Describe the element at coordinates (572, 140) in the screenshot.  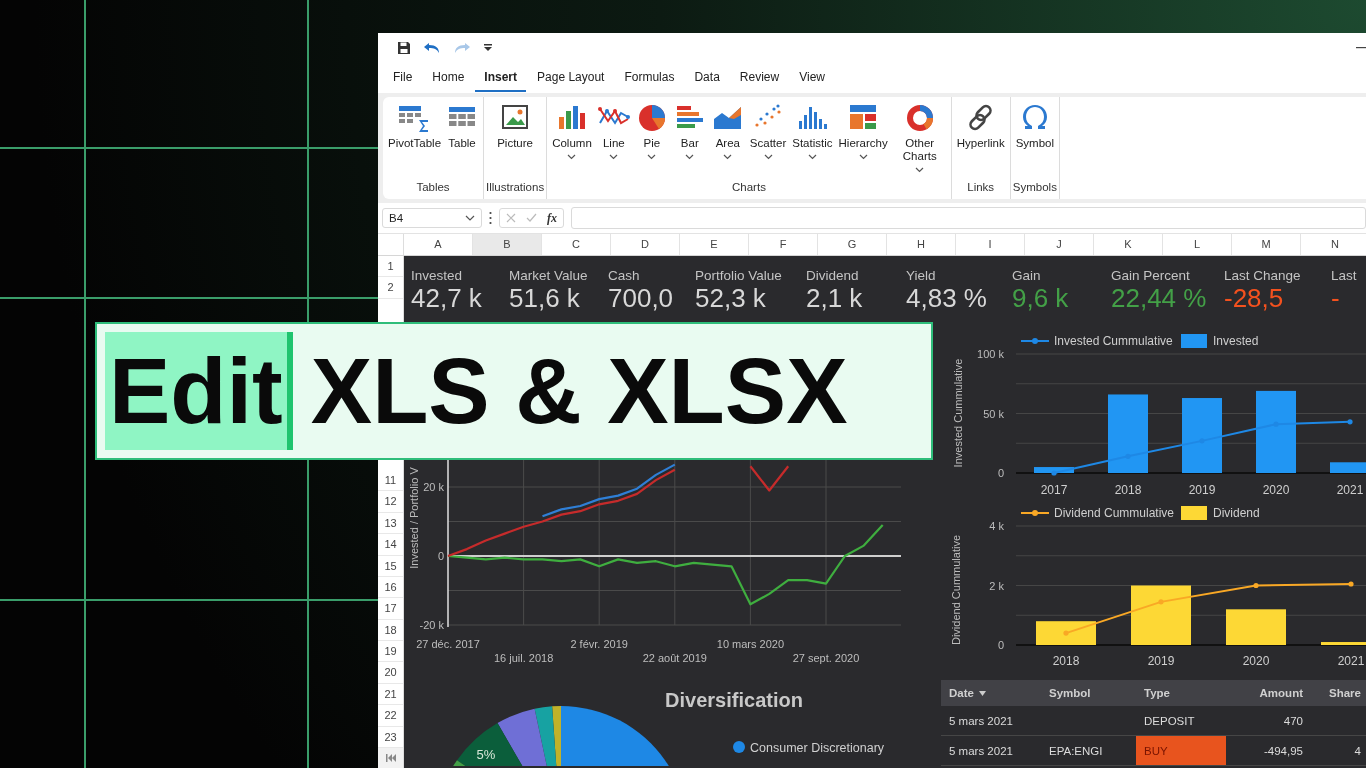
I see `ribbon-button: Column` at that location.